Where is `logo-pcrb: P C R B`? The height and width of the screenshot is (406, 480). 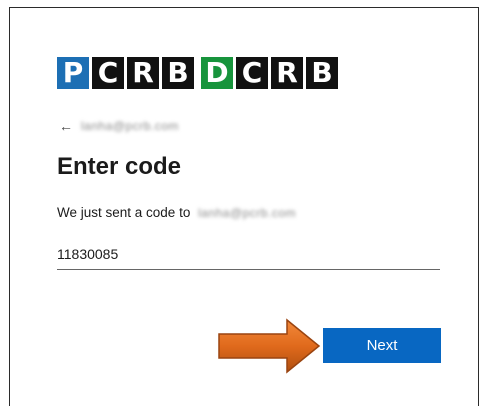 logo-pcrb: P C R B is located at coordinates (125, 73).